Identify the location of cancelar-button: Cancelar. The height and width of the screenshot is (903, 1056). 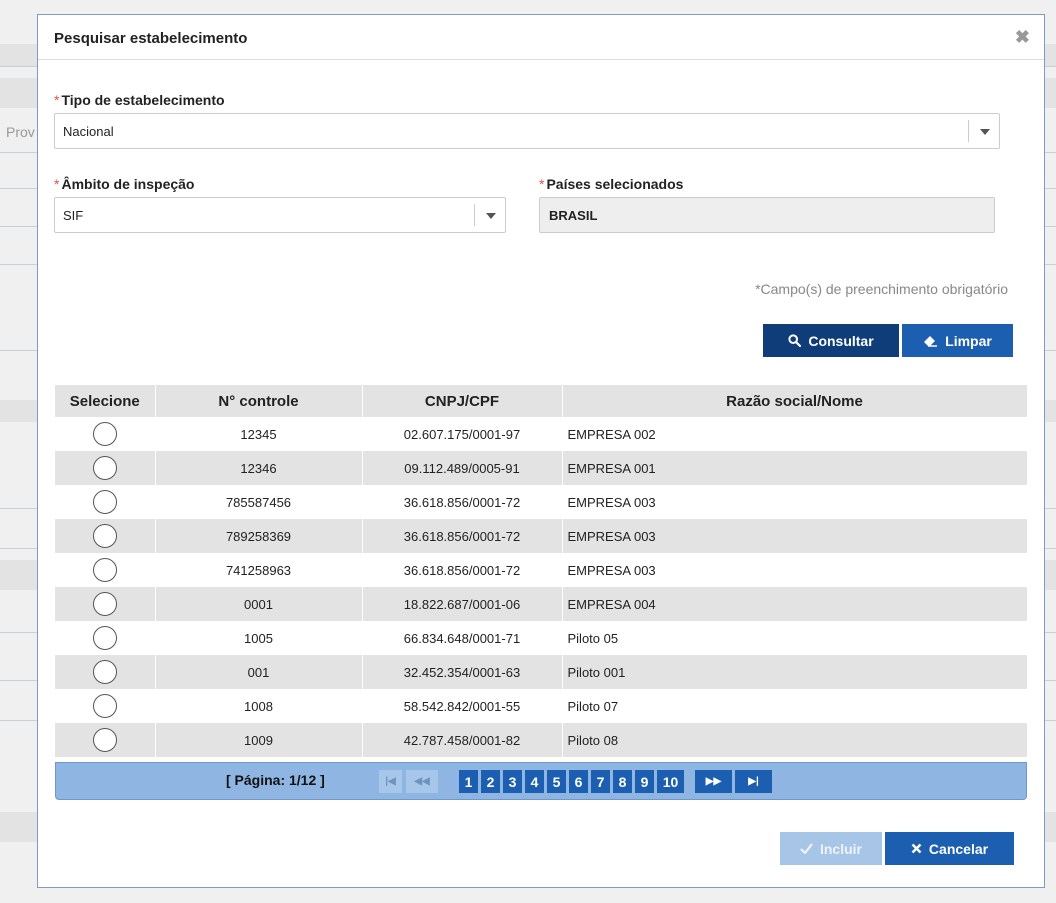
(949, 848).